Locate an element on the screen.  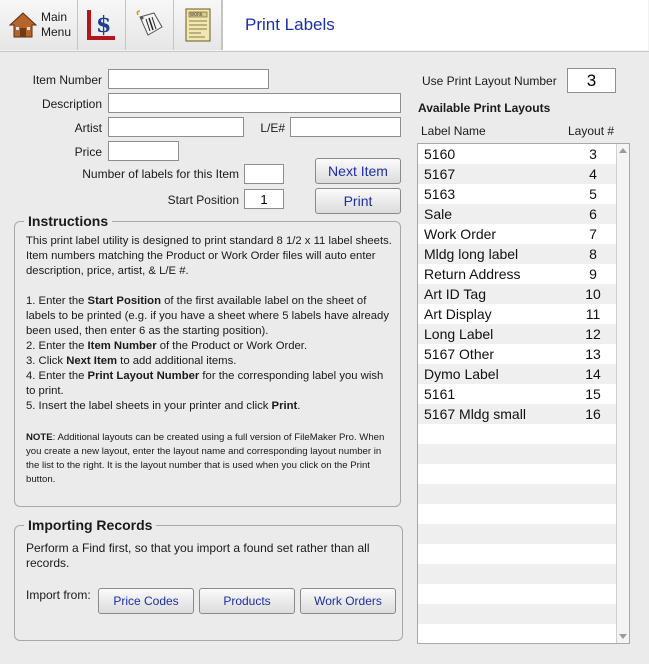
item-number-label: Item Number is located at coordinates (67, 80).